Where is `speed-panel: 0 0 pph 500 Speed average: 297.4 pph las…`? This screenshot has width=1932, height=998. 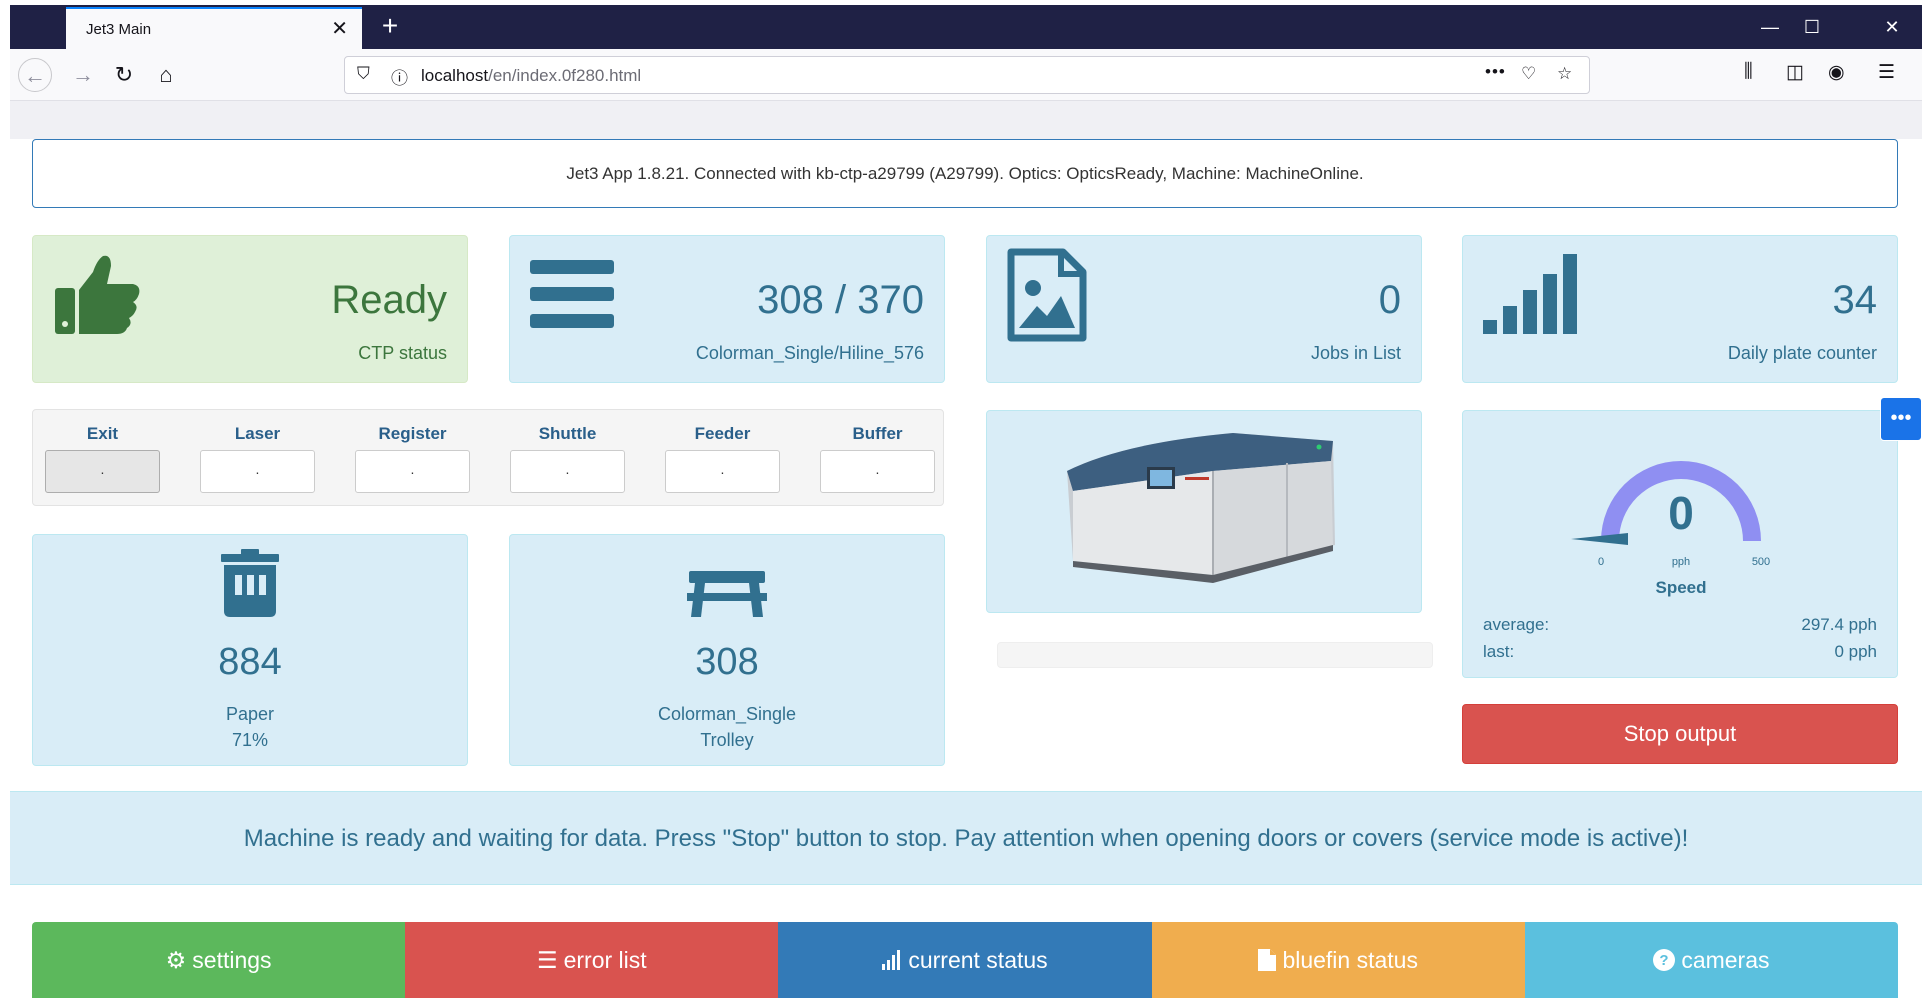
speed-panel: 0 0 pph 500 Speed average: 297.4 pph las… is located at coordinates (1680, 544).